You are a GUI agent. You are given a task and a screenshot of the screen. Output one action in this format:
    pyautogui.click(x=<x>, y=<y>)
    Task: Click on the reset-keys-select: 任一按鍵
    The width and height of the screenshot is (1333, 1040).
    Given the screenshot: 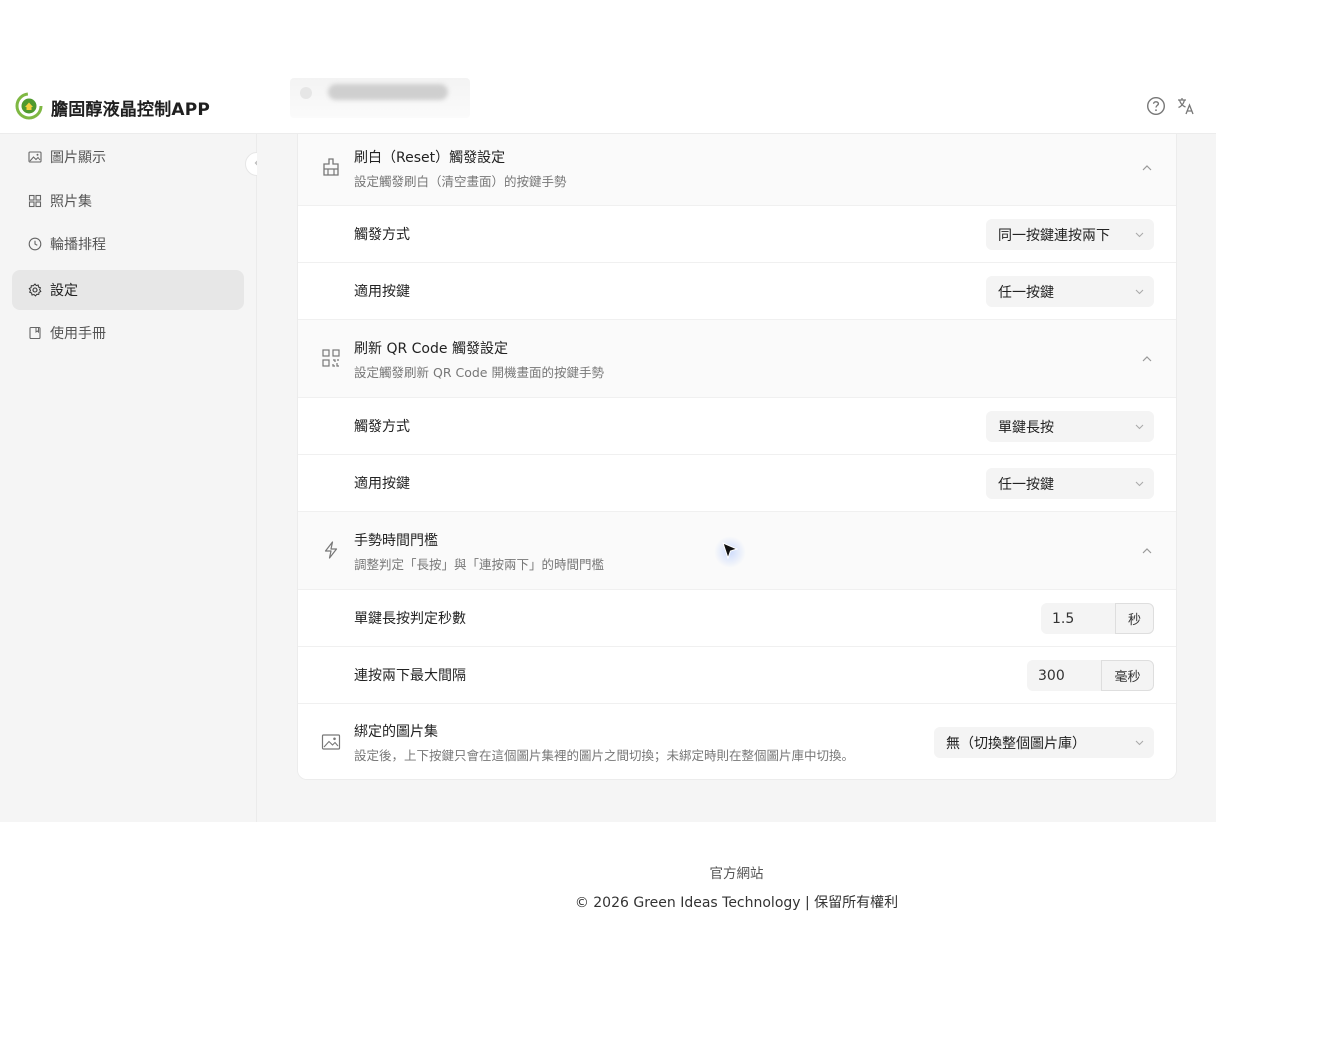 What is the action you would take?
    pyautogui.click(x=1070, y=291)
    